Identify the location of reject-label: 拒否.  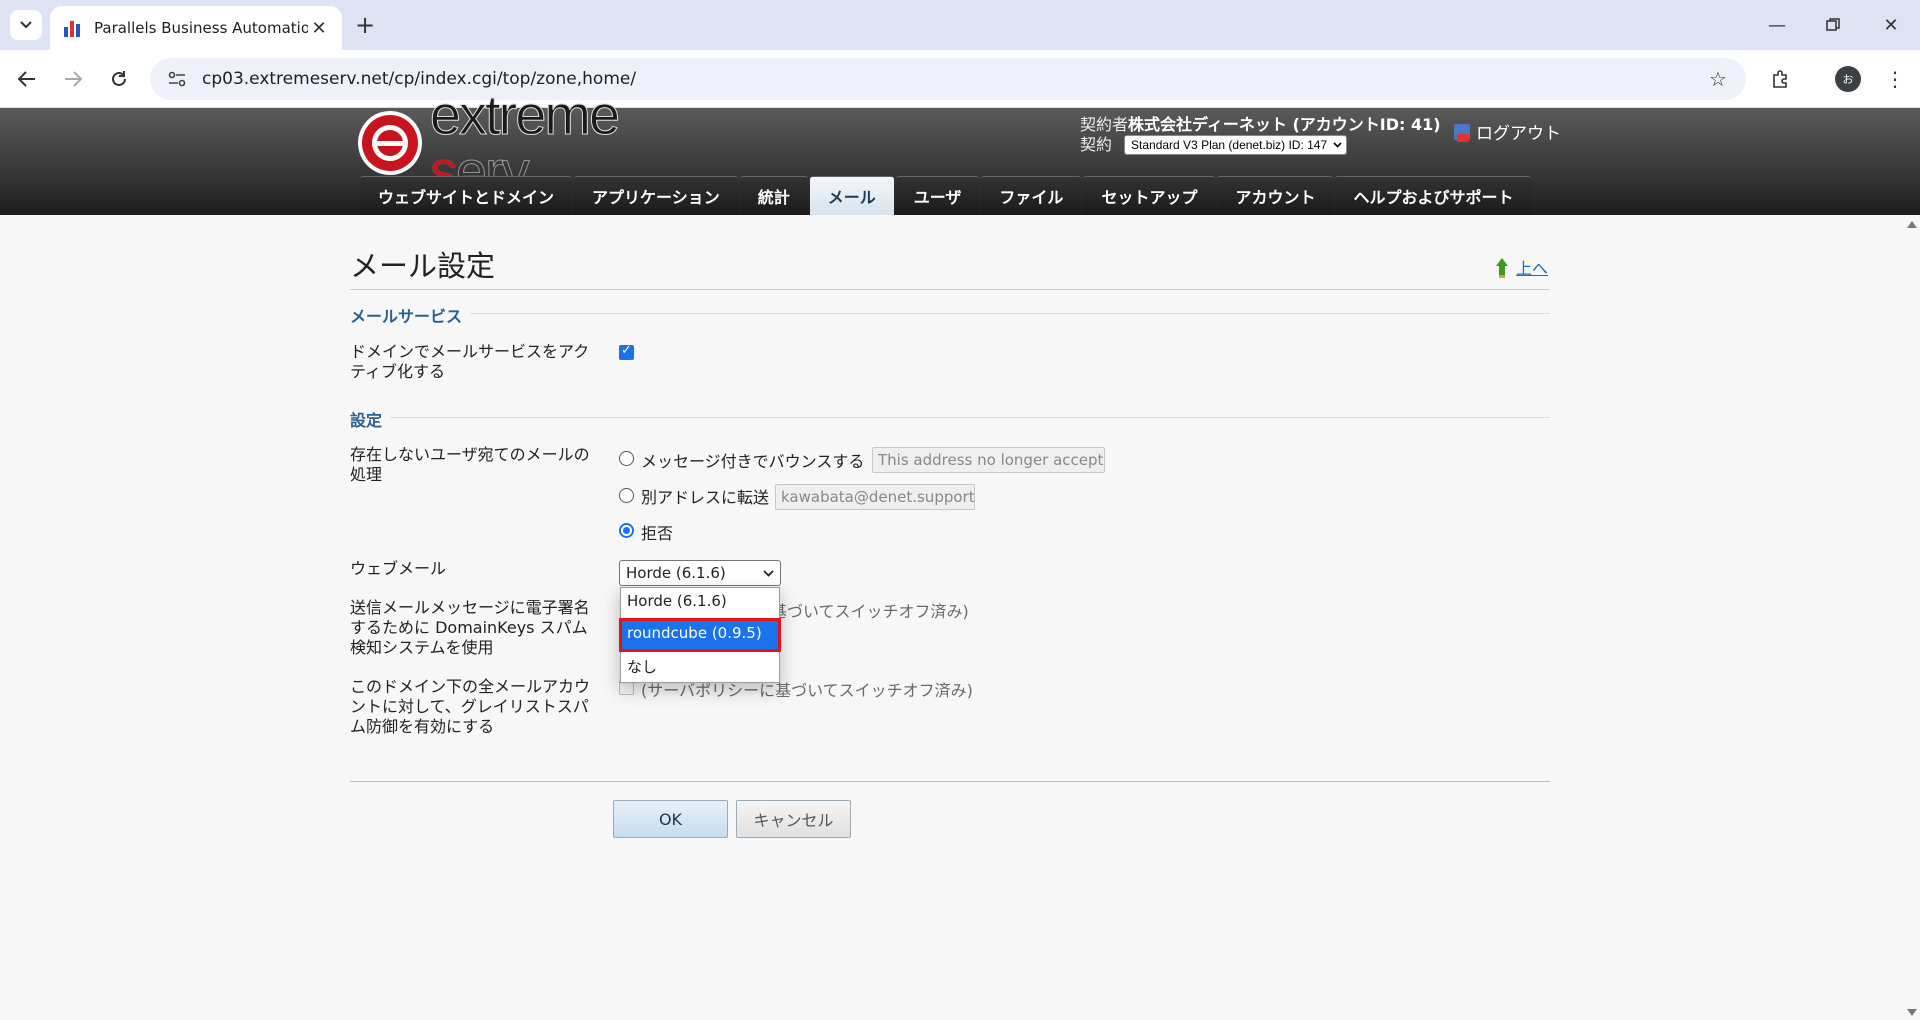
(657, 533).